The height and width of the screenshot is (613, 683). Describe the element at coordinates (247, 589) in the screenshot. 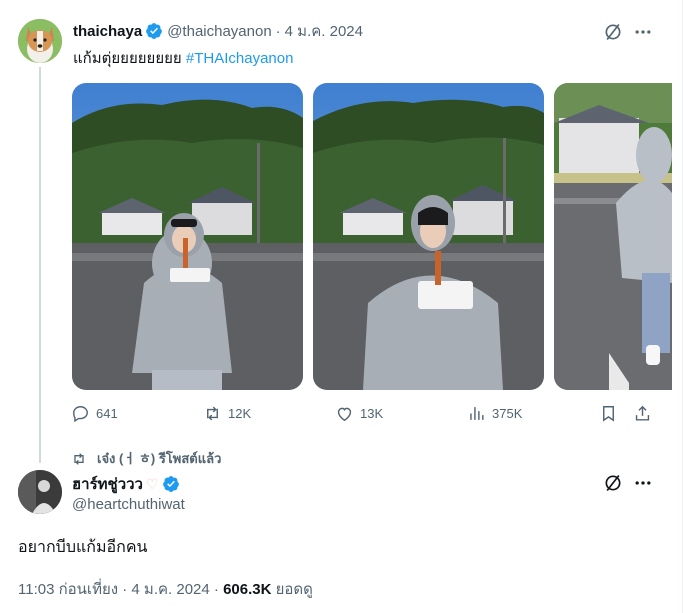

I see `views-count: 606.3K` at that location.